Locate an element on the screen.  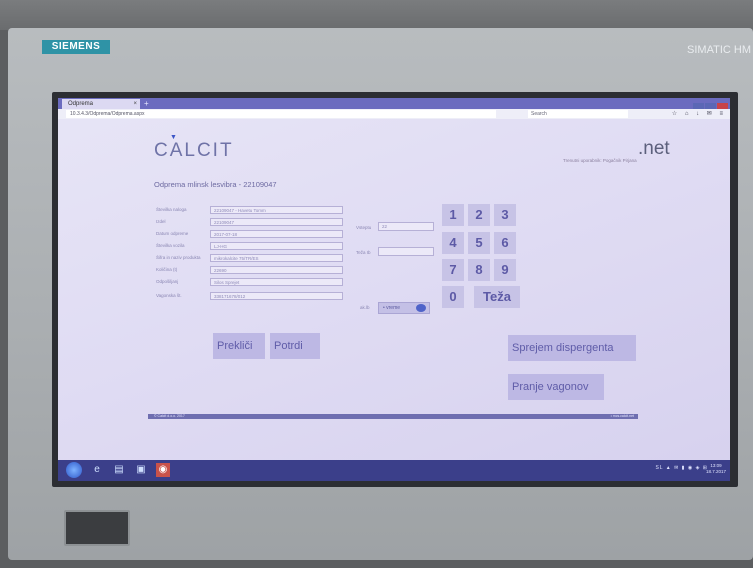
cancel-button: Prekliči is located at coordinates (239, 346).